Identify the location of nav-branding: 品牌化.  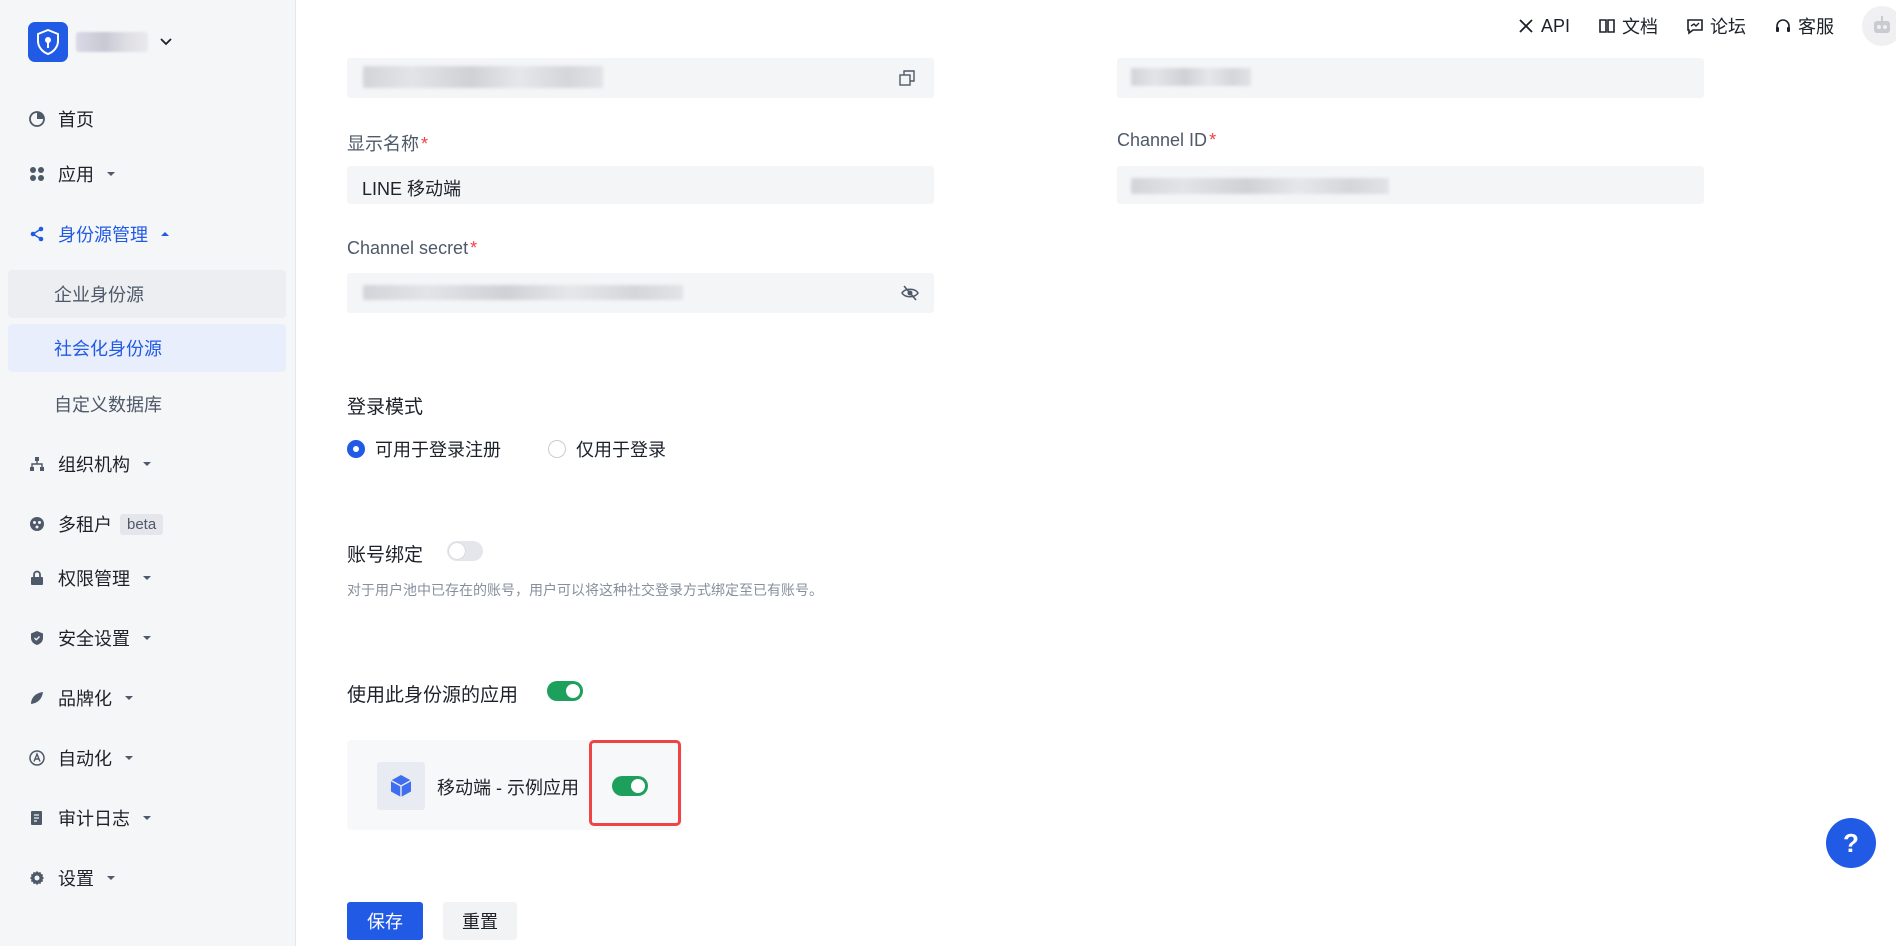
(81, 698).